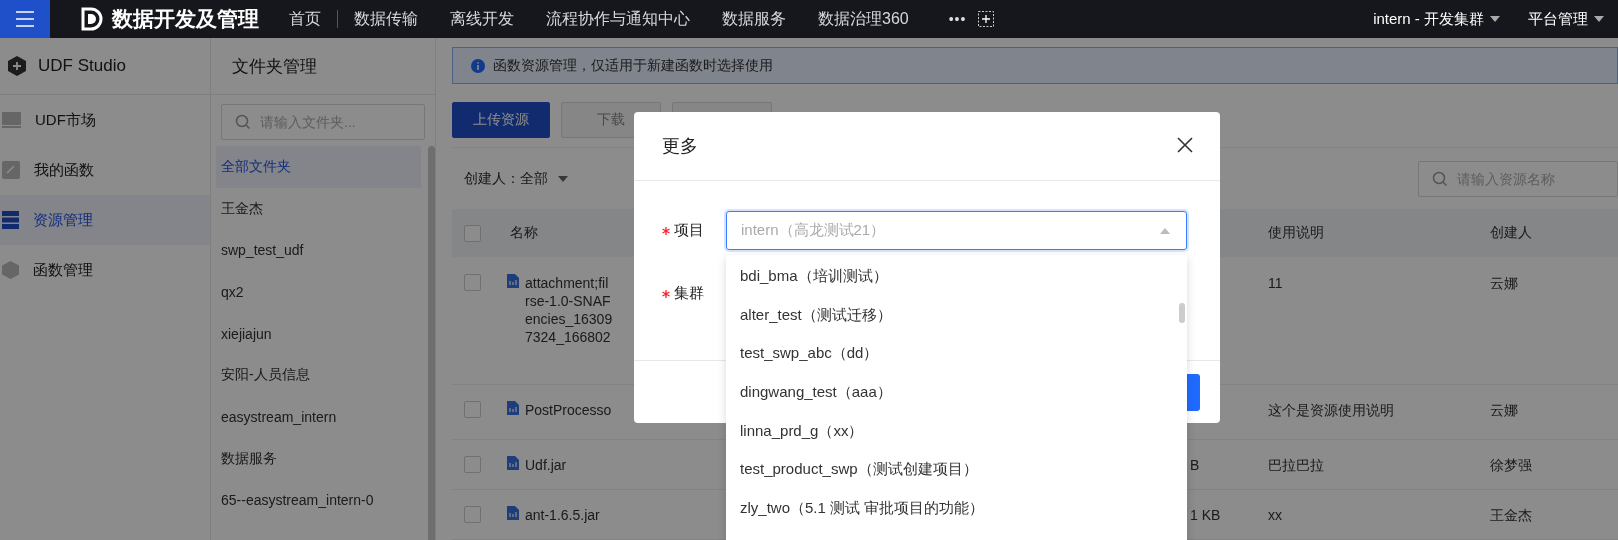 This screenshot has height=540, width=1618. What do you see at coordinates (305, 19) in the screenshot?
I see `nav-item: 首页` at bounding box center [305, 19].